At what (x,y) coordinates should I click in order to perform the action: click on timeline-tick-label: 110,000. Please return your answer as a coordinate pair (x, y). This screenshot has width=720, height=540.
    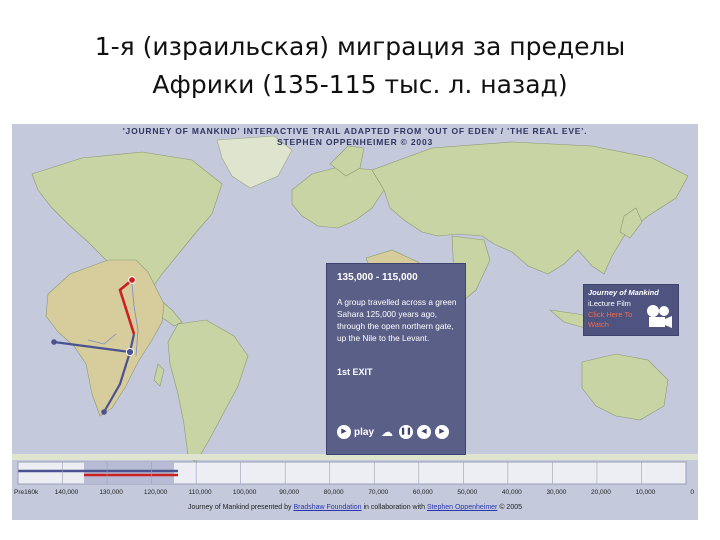
    Looking at the image, I should click on (200, 492).